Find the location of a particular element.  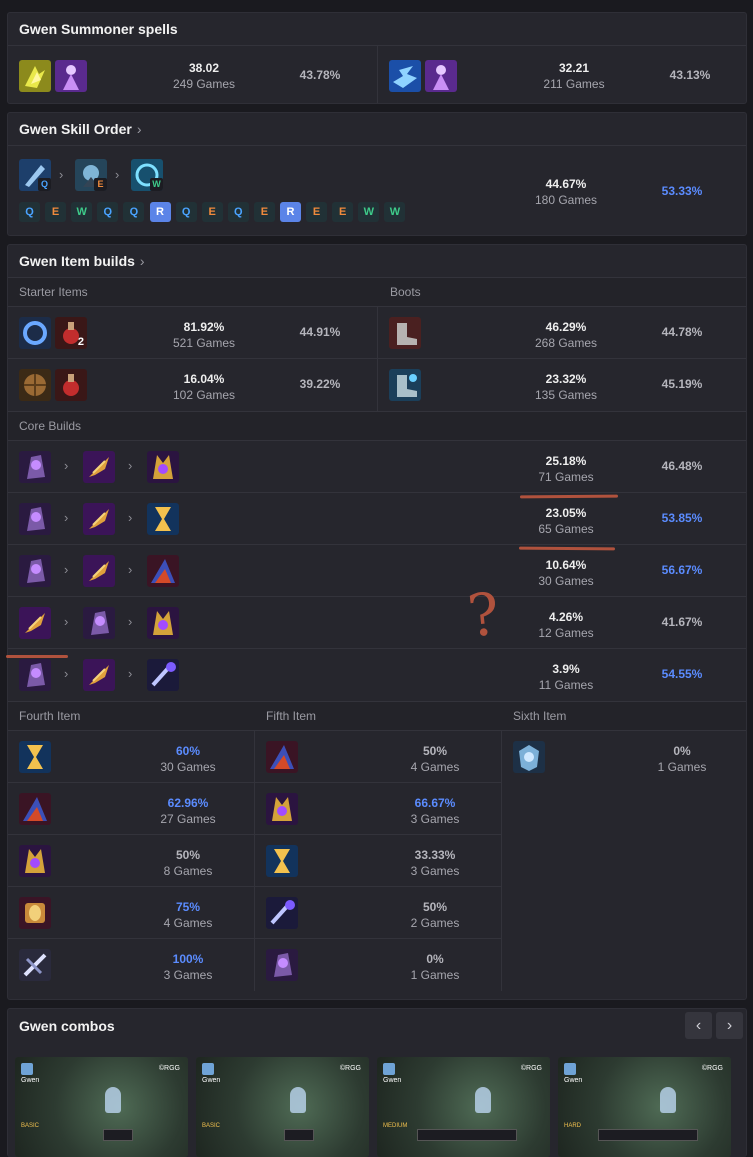

skill-level-1: Q is located at coordinates (29, 212).